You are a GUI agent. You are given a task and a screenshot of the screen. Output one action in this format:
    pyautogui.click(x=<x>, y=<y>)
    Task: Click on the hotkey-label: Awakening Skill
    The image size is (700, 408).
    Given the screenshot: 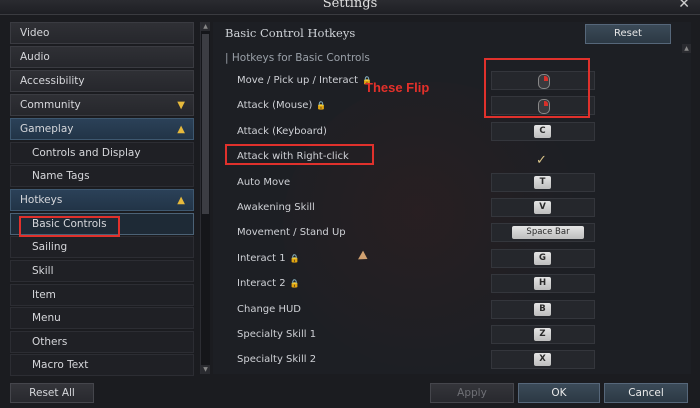 What is the action you would take?
    pyautogui.click(x=276, y=207)
    